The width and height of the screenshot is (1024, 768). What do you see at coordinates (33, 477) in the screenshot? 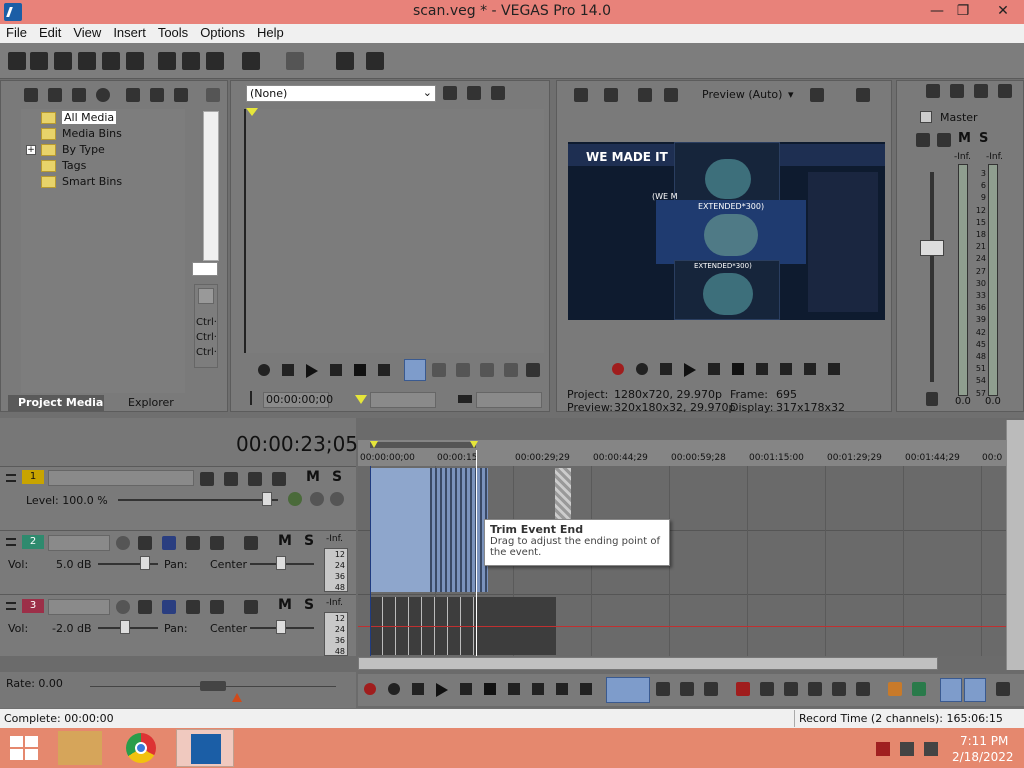
I see `track-number-1: 1` at bounding box center [33, 477].